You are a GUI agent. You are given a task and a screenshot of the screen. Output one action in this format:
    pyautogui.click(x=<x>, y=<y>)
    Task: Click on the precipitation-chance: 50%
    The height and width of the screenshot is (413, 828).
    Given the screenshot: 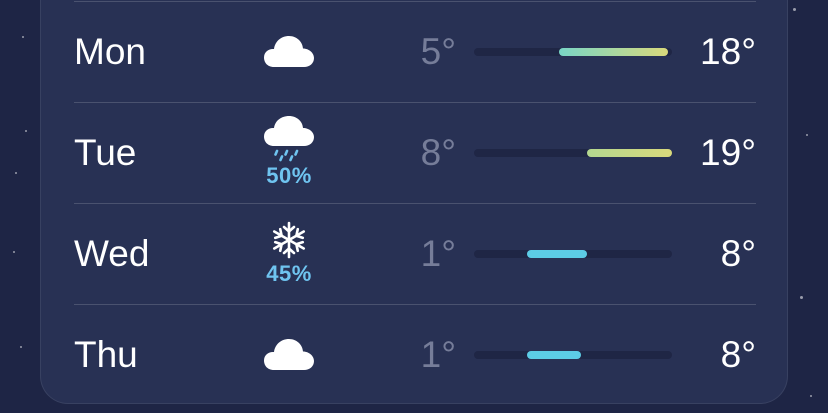 What is the action you would take?
    pyautogui.click(x=289, y=175)
    